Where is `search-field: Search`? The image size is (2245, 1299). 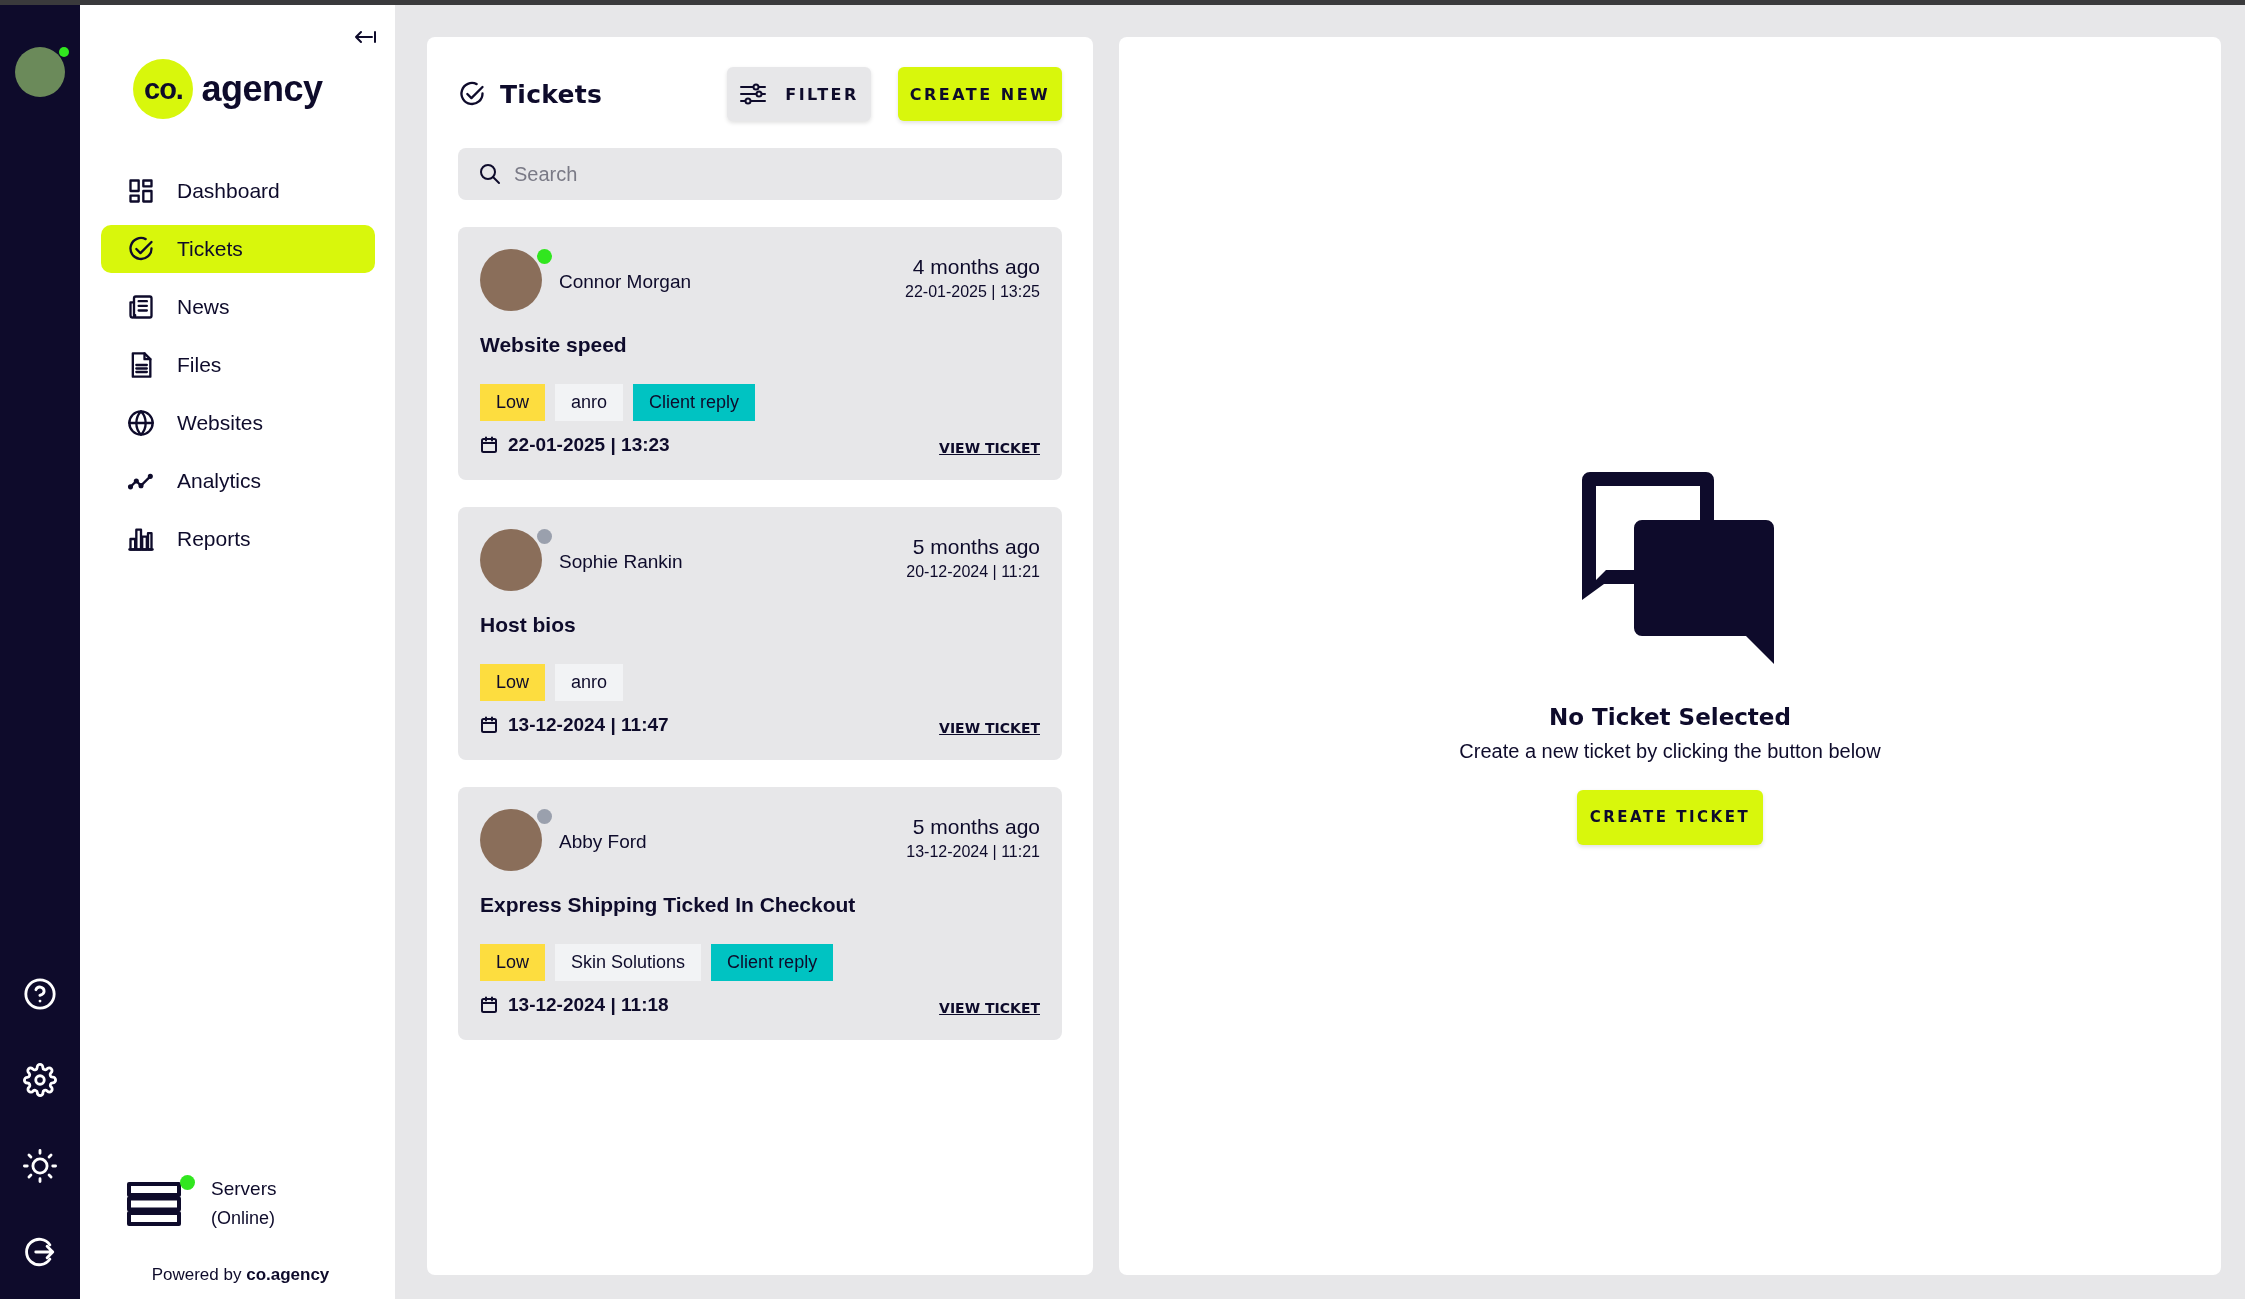 search-field: Search is located at coordinates (760, 174).